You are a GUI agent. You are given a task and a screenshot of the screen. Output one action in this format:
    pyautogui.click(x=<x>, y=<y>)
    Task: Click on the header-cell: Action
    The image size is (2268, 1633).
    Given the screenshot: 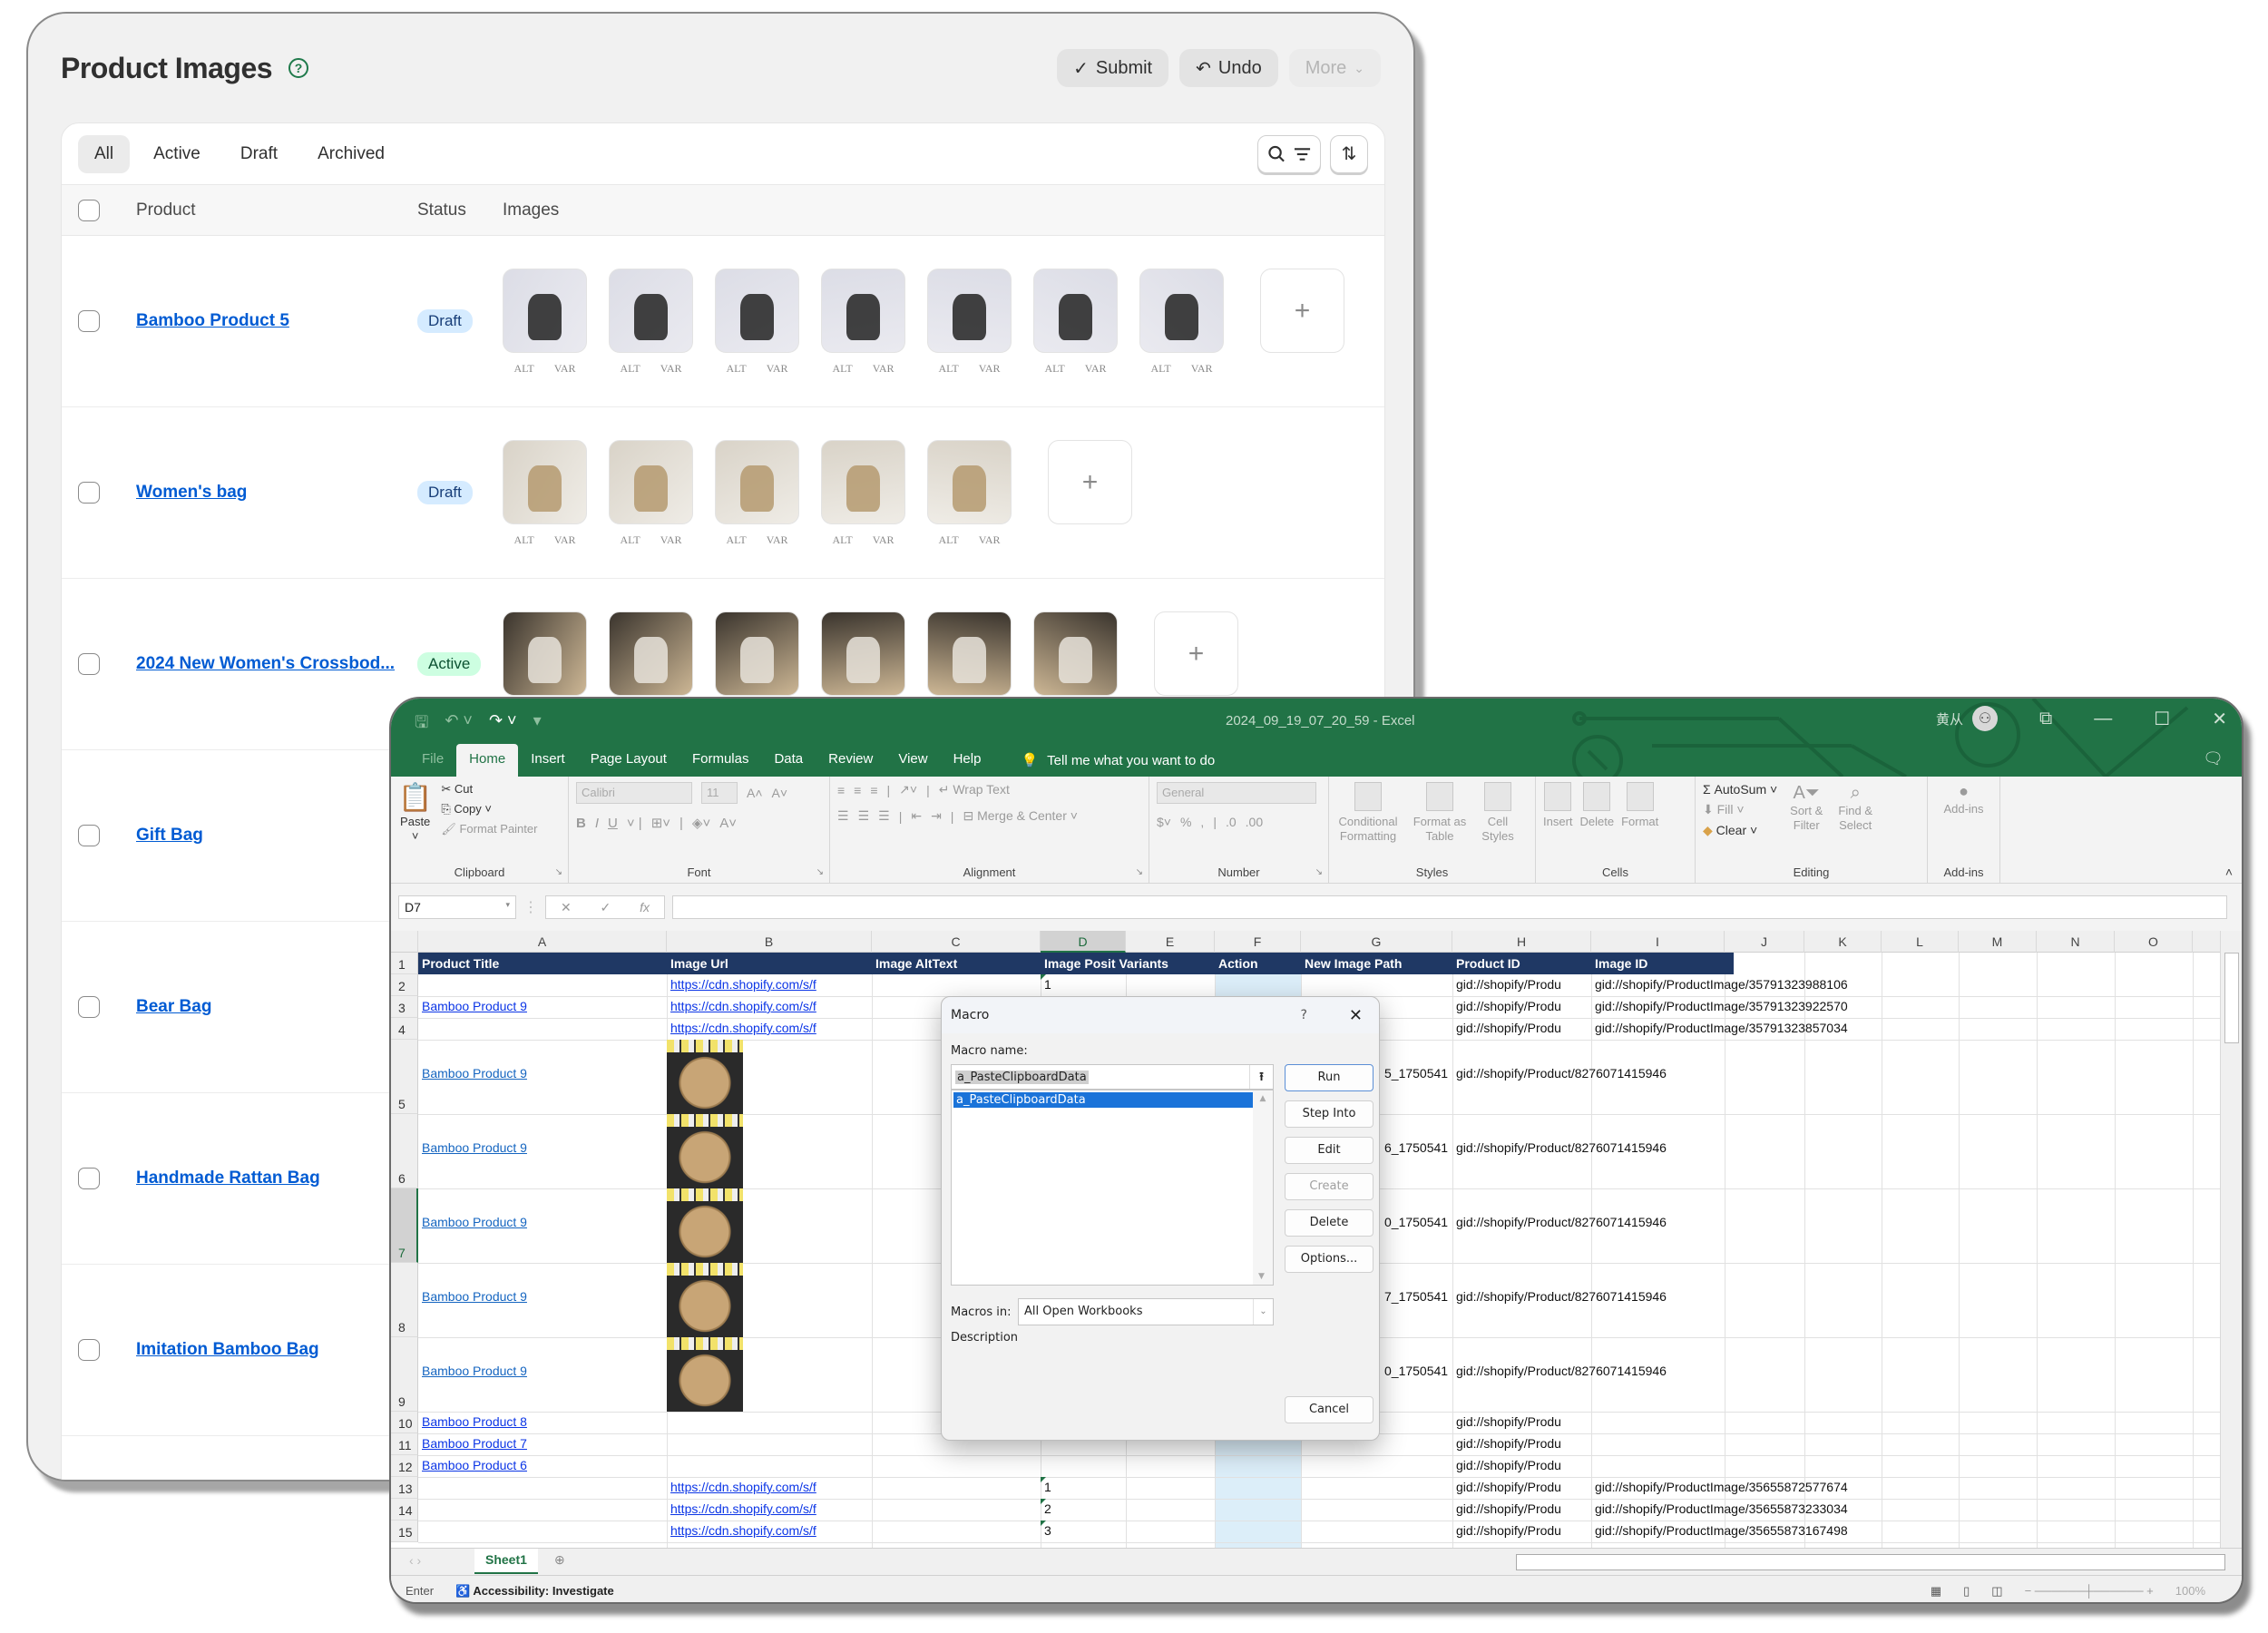 What is the action you would take?
    pyautogui.click(x=1237, y=963)
    